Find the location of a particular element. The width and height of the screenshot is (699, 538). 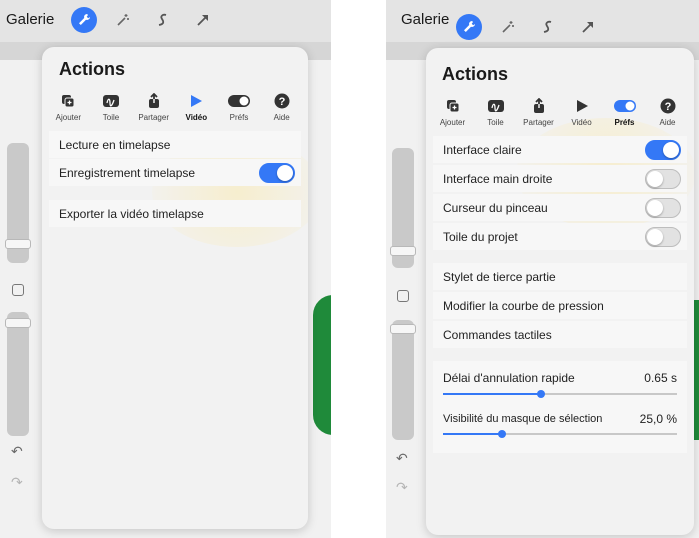

commandes-tactiles-label: Commandes tactiles is located at coordinates (497, 334).